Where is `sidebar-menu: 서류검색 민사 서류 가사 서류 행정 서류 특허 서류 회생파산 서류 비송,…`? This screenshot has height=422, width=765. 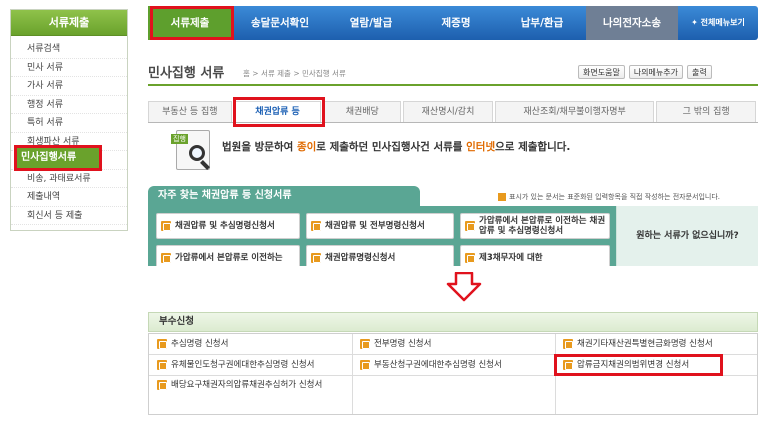
sidebar-menu: 서류검색 민사 서류 가사 서류 행정 서류 특허 서류 회생파산 서류 비송,… is located at coordinates (69, 130).